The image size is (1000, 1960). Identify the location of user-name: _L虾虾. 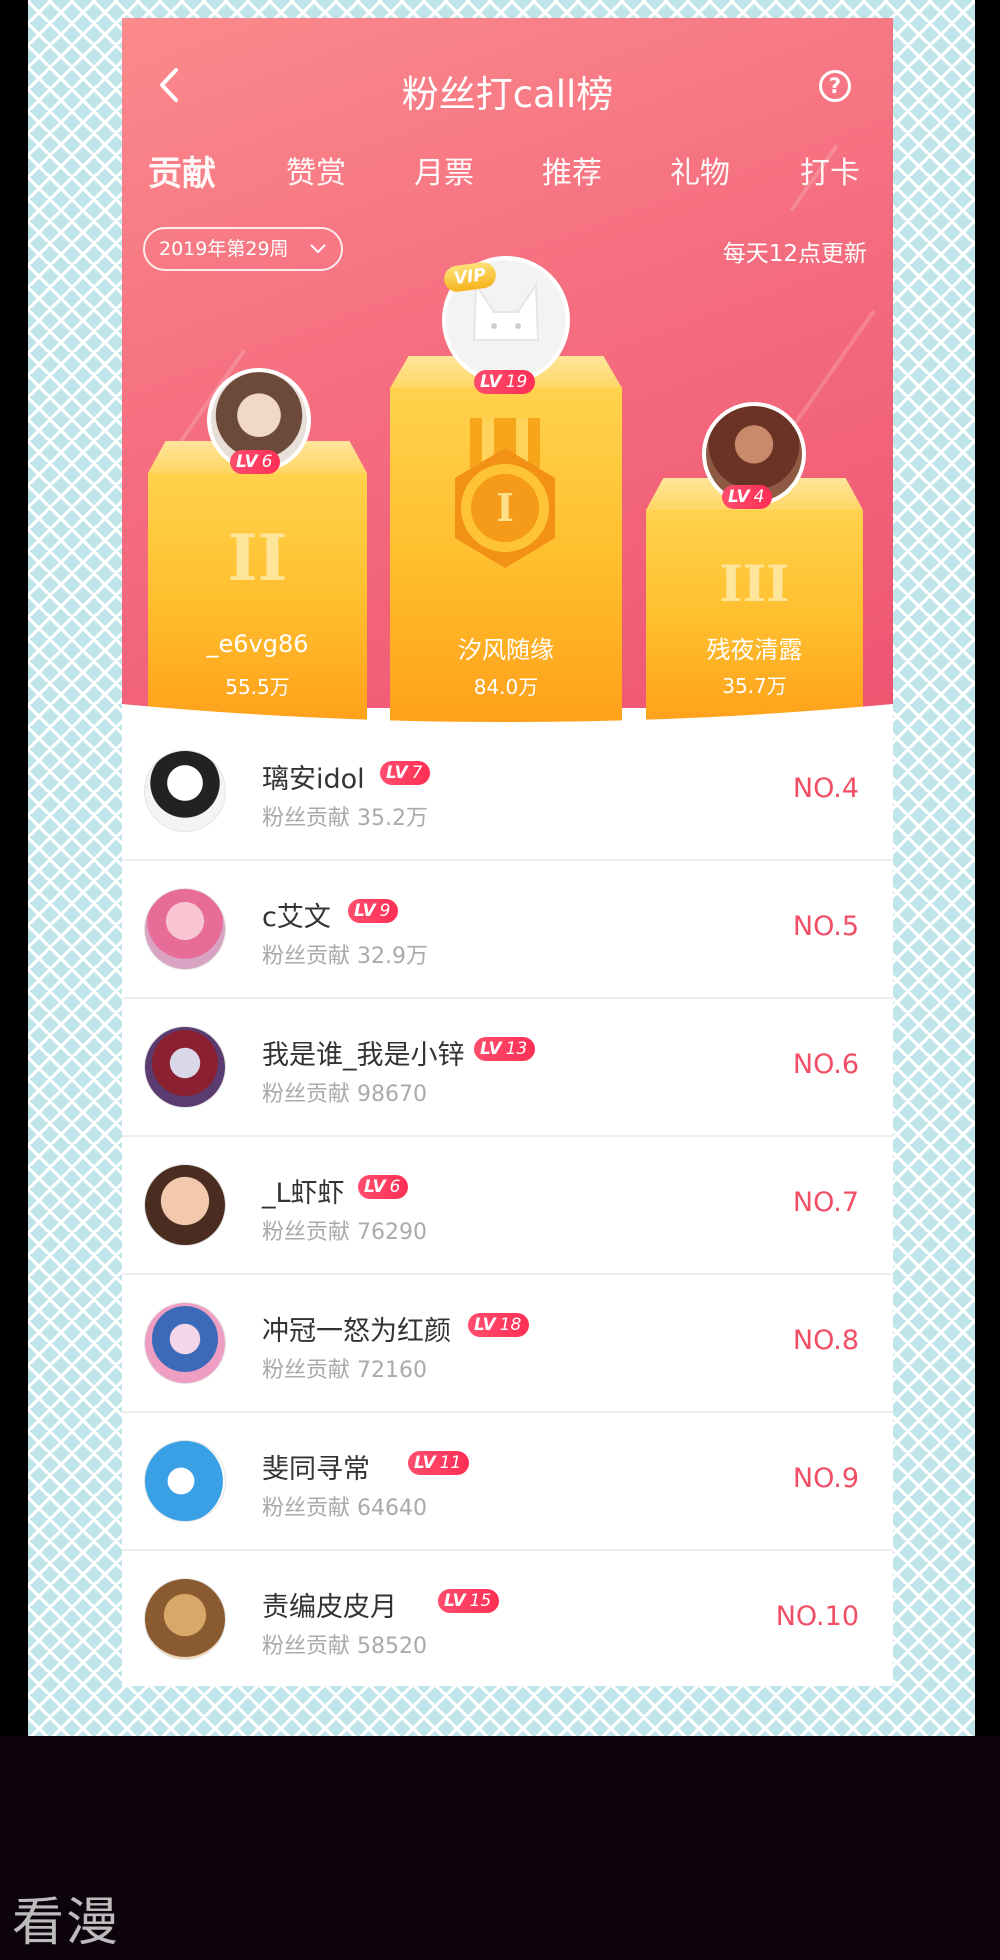
(303, 1190).